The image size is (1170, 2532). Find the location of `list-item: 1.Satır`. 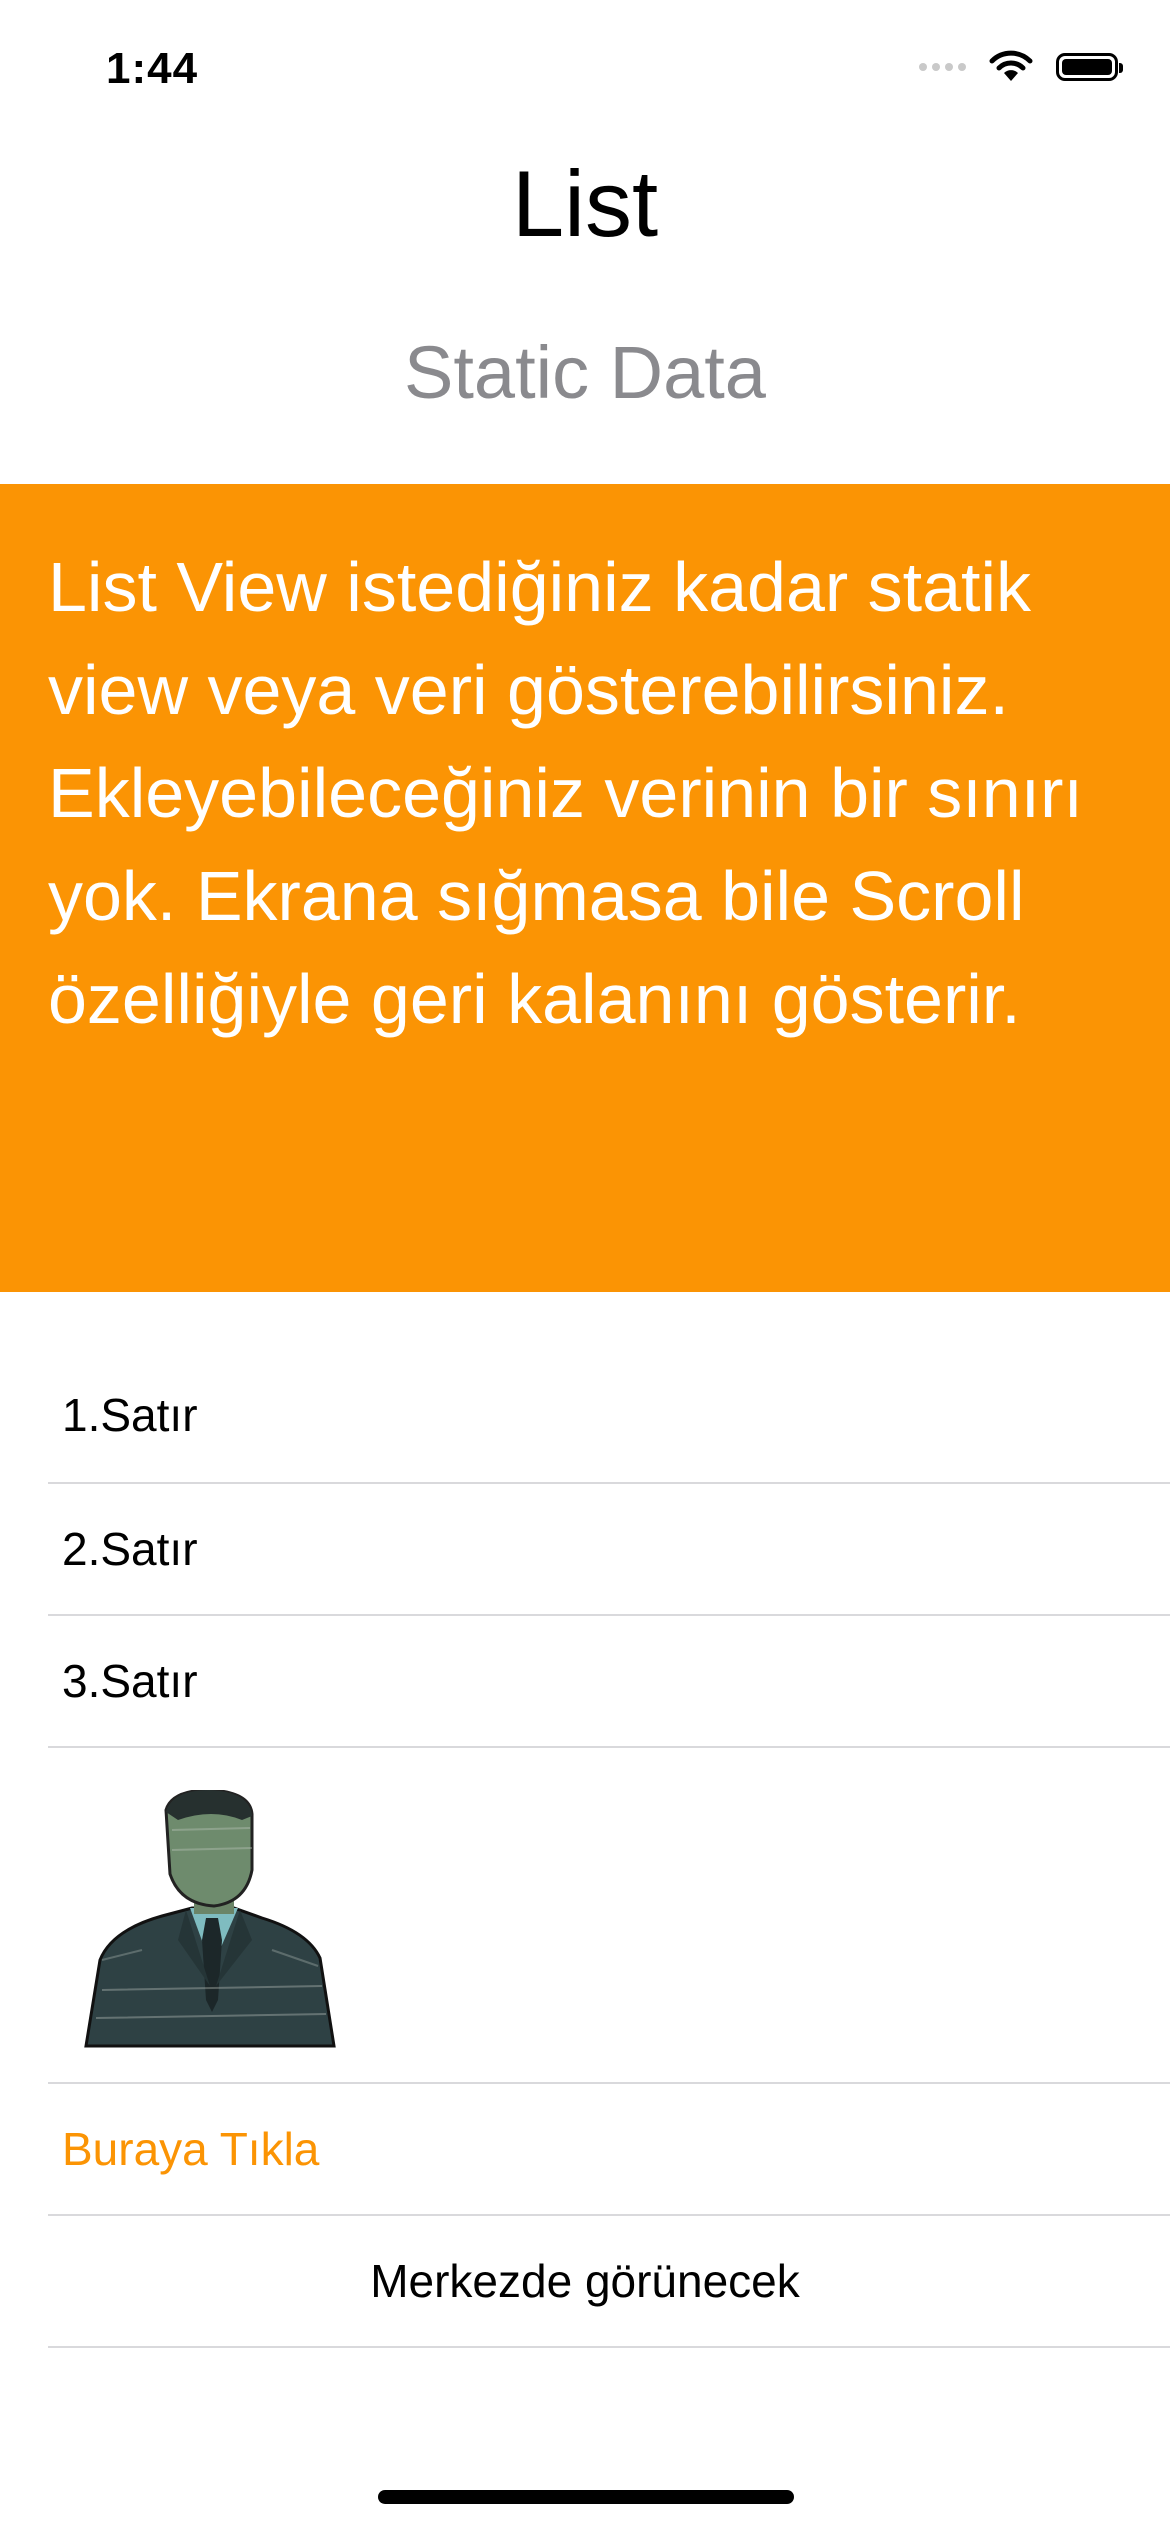

list-item: 1.Satır is located at coordinates (609, 1388).